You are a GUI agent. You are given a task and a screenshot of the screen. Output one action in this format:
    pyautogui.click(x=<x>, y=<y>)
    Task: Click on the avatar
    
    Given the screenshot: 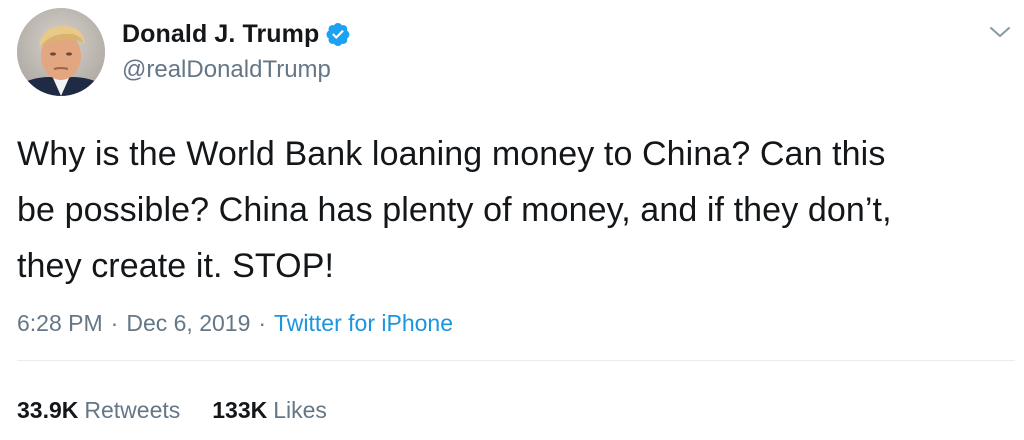 What is the action you would take?
    pyautogui.click(x=61, y=52)
    